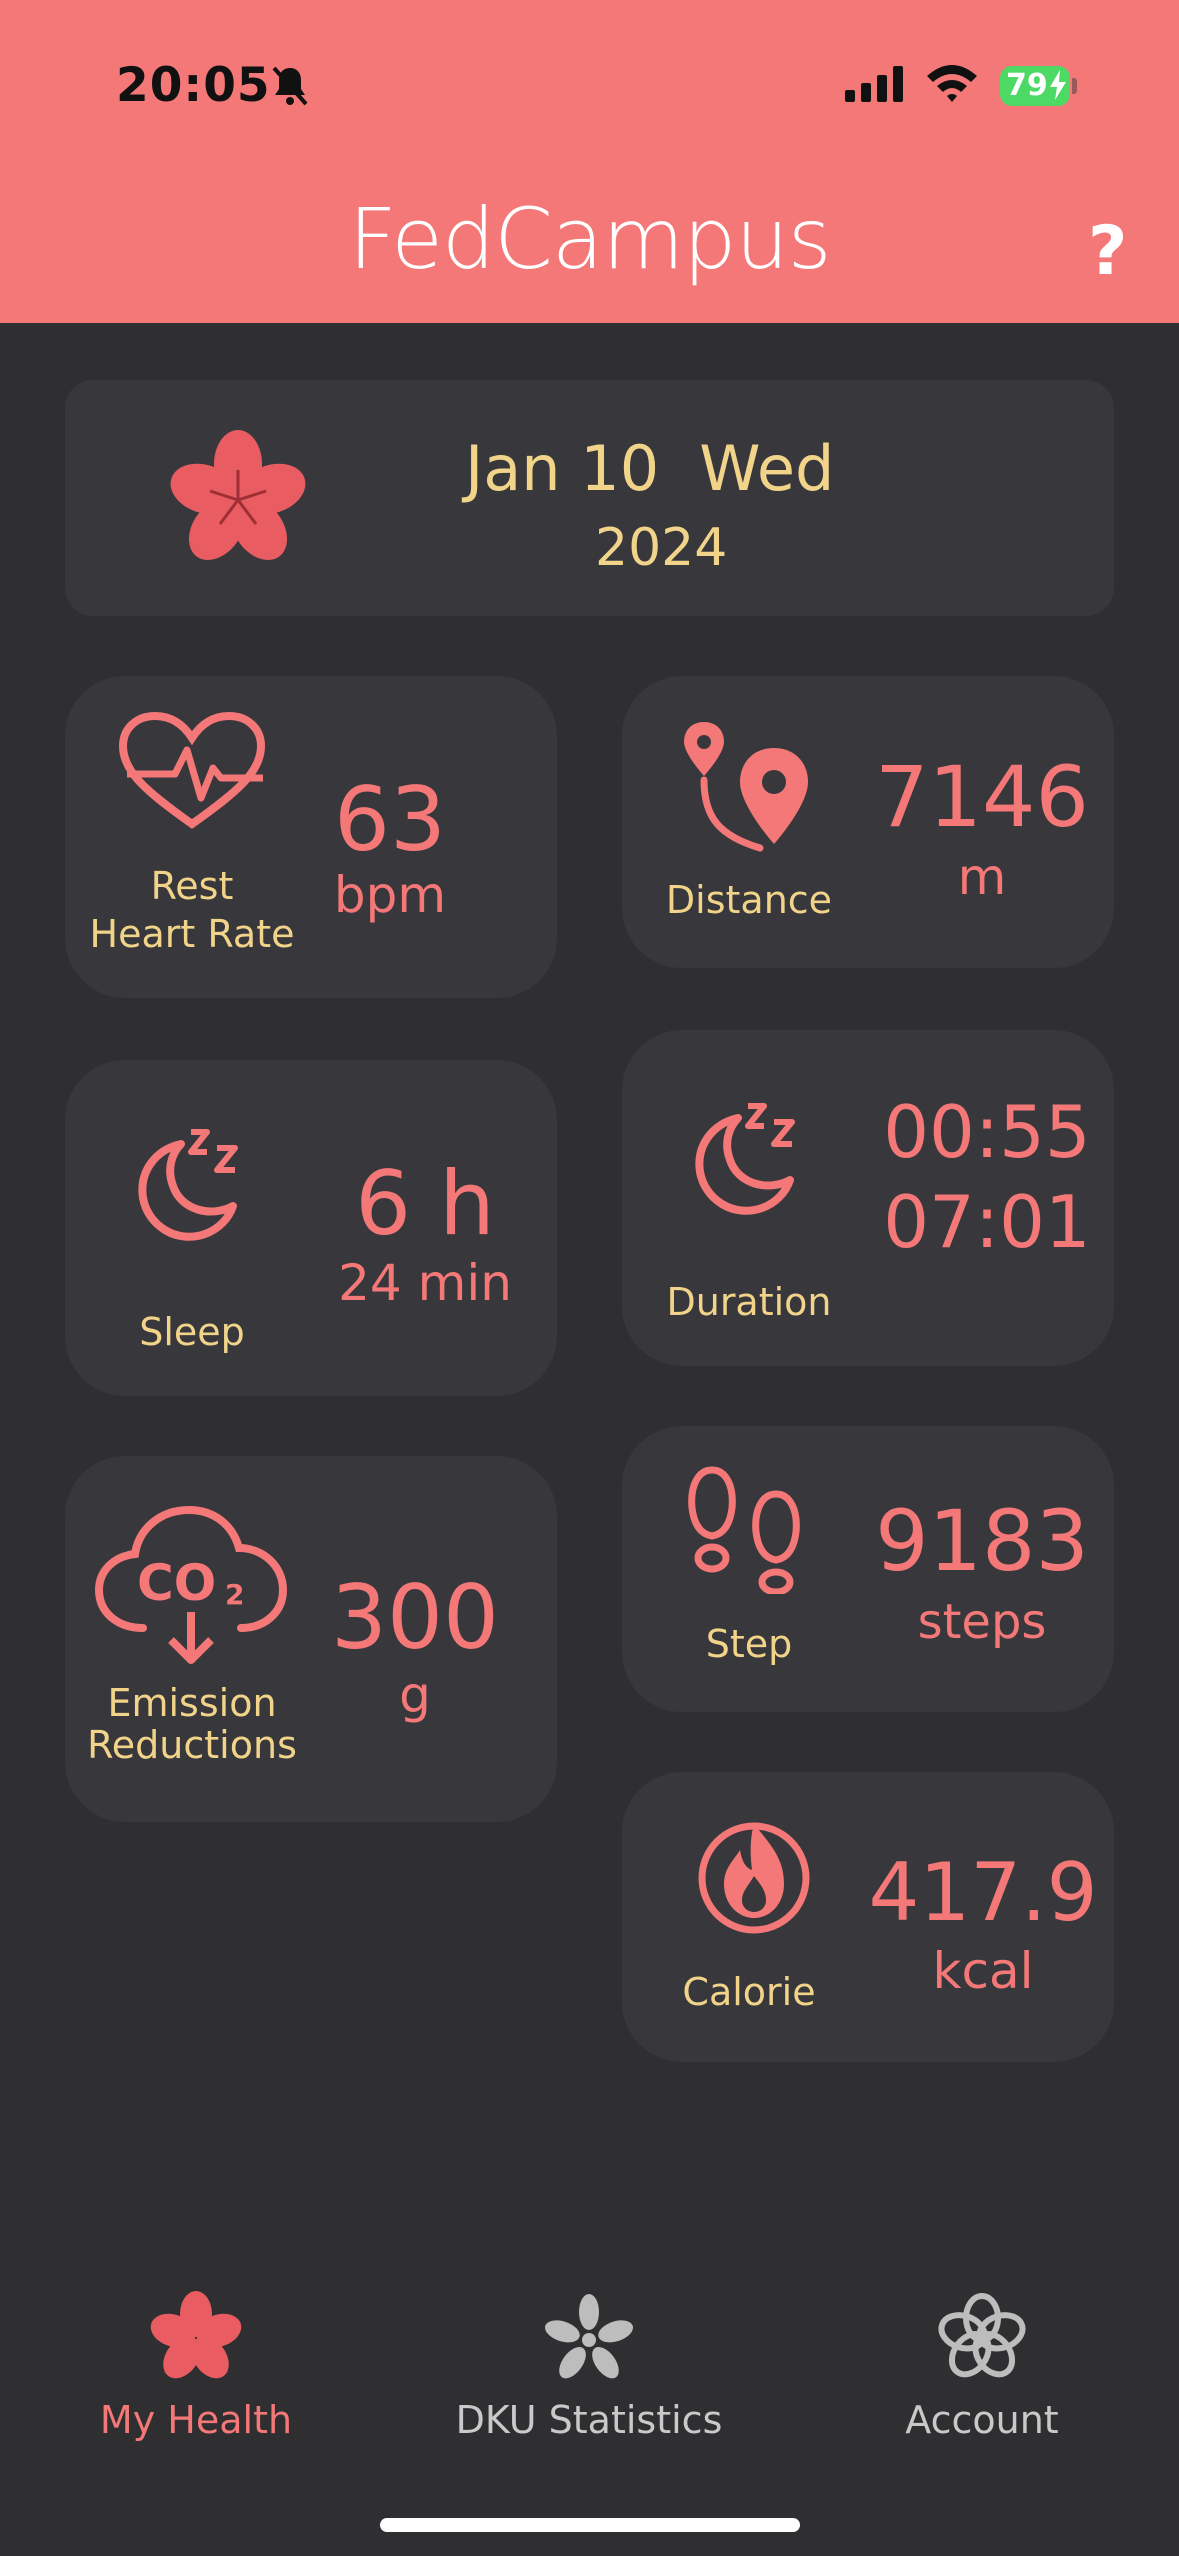 The image size is (1179, 2556). I want to click on tab-dku-statistics: DKU Statistics, so click(589, 2366).